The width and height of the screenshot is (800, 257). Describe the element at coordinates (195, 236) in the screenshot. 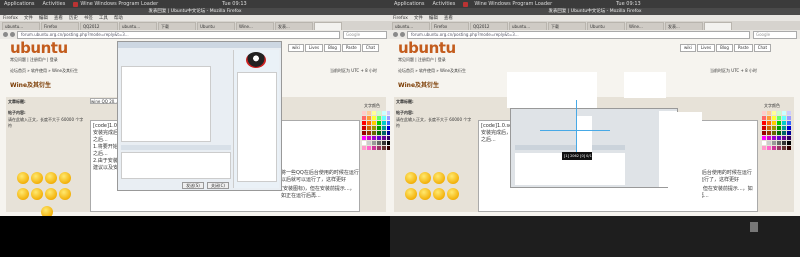

I see `left-desktop-bottom` at that location.